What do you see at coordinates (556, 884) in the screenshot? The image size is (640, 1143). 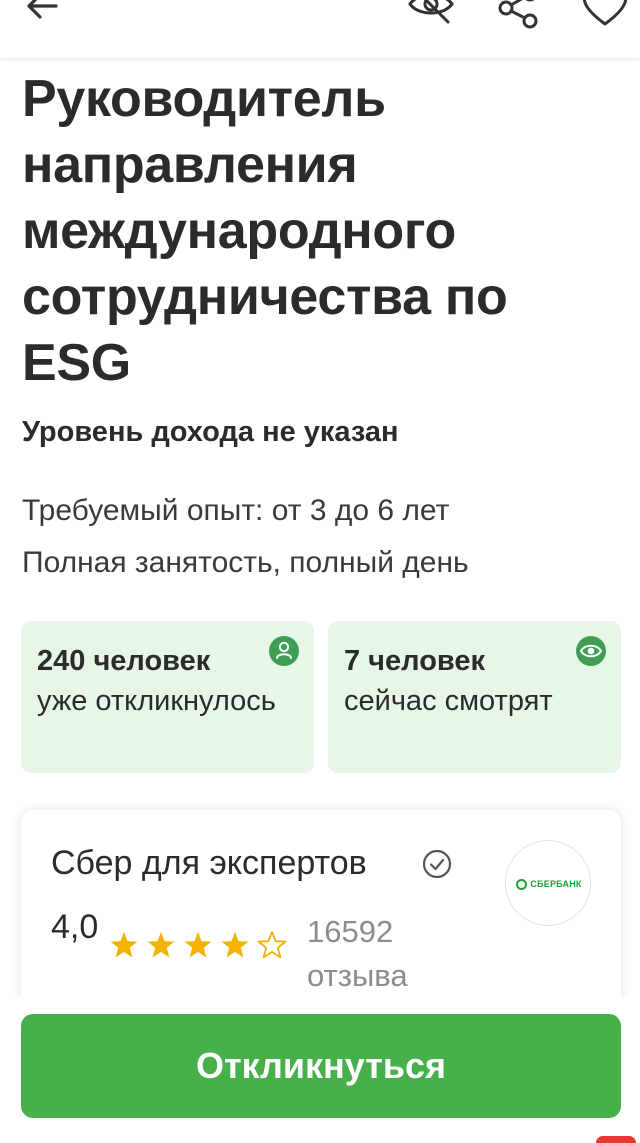 I see `logo-text: СБЕРБАНК` at bounding box center [556, 884].